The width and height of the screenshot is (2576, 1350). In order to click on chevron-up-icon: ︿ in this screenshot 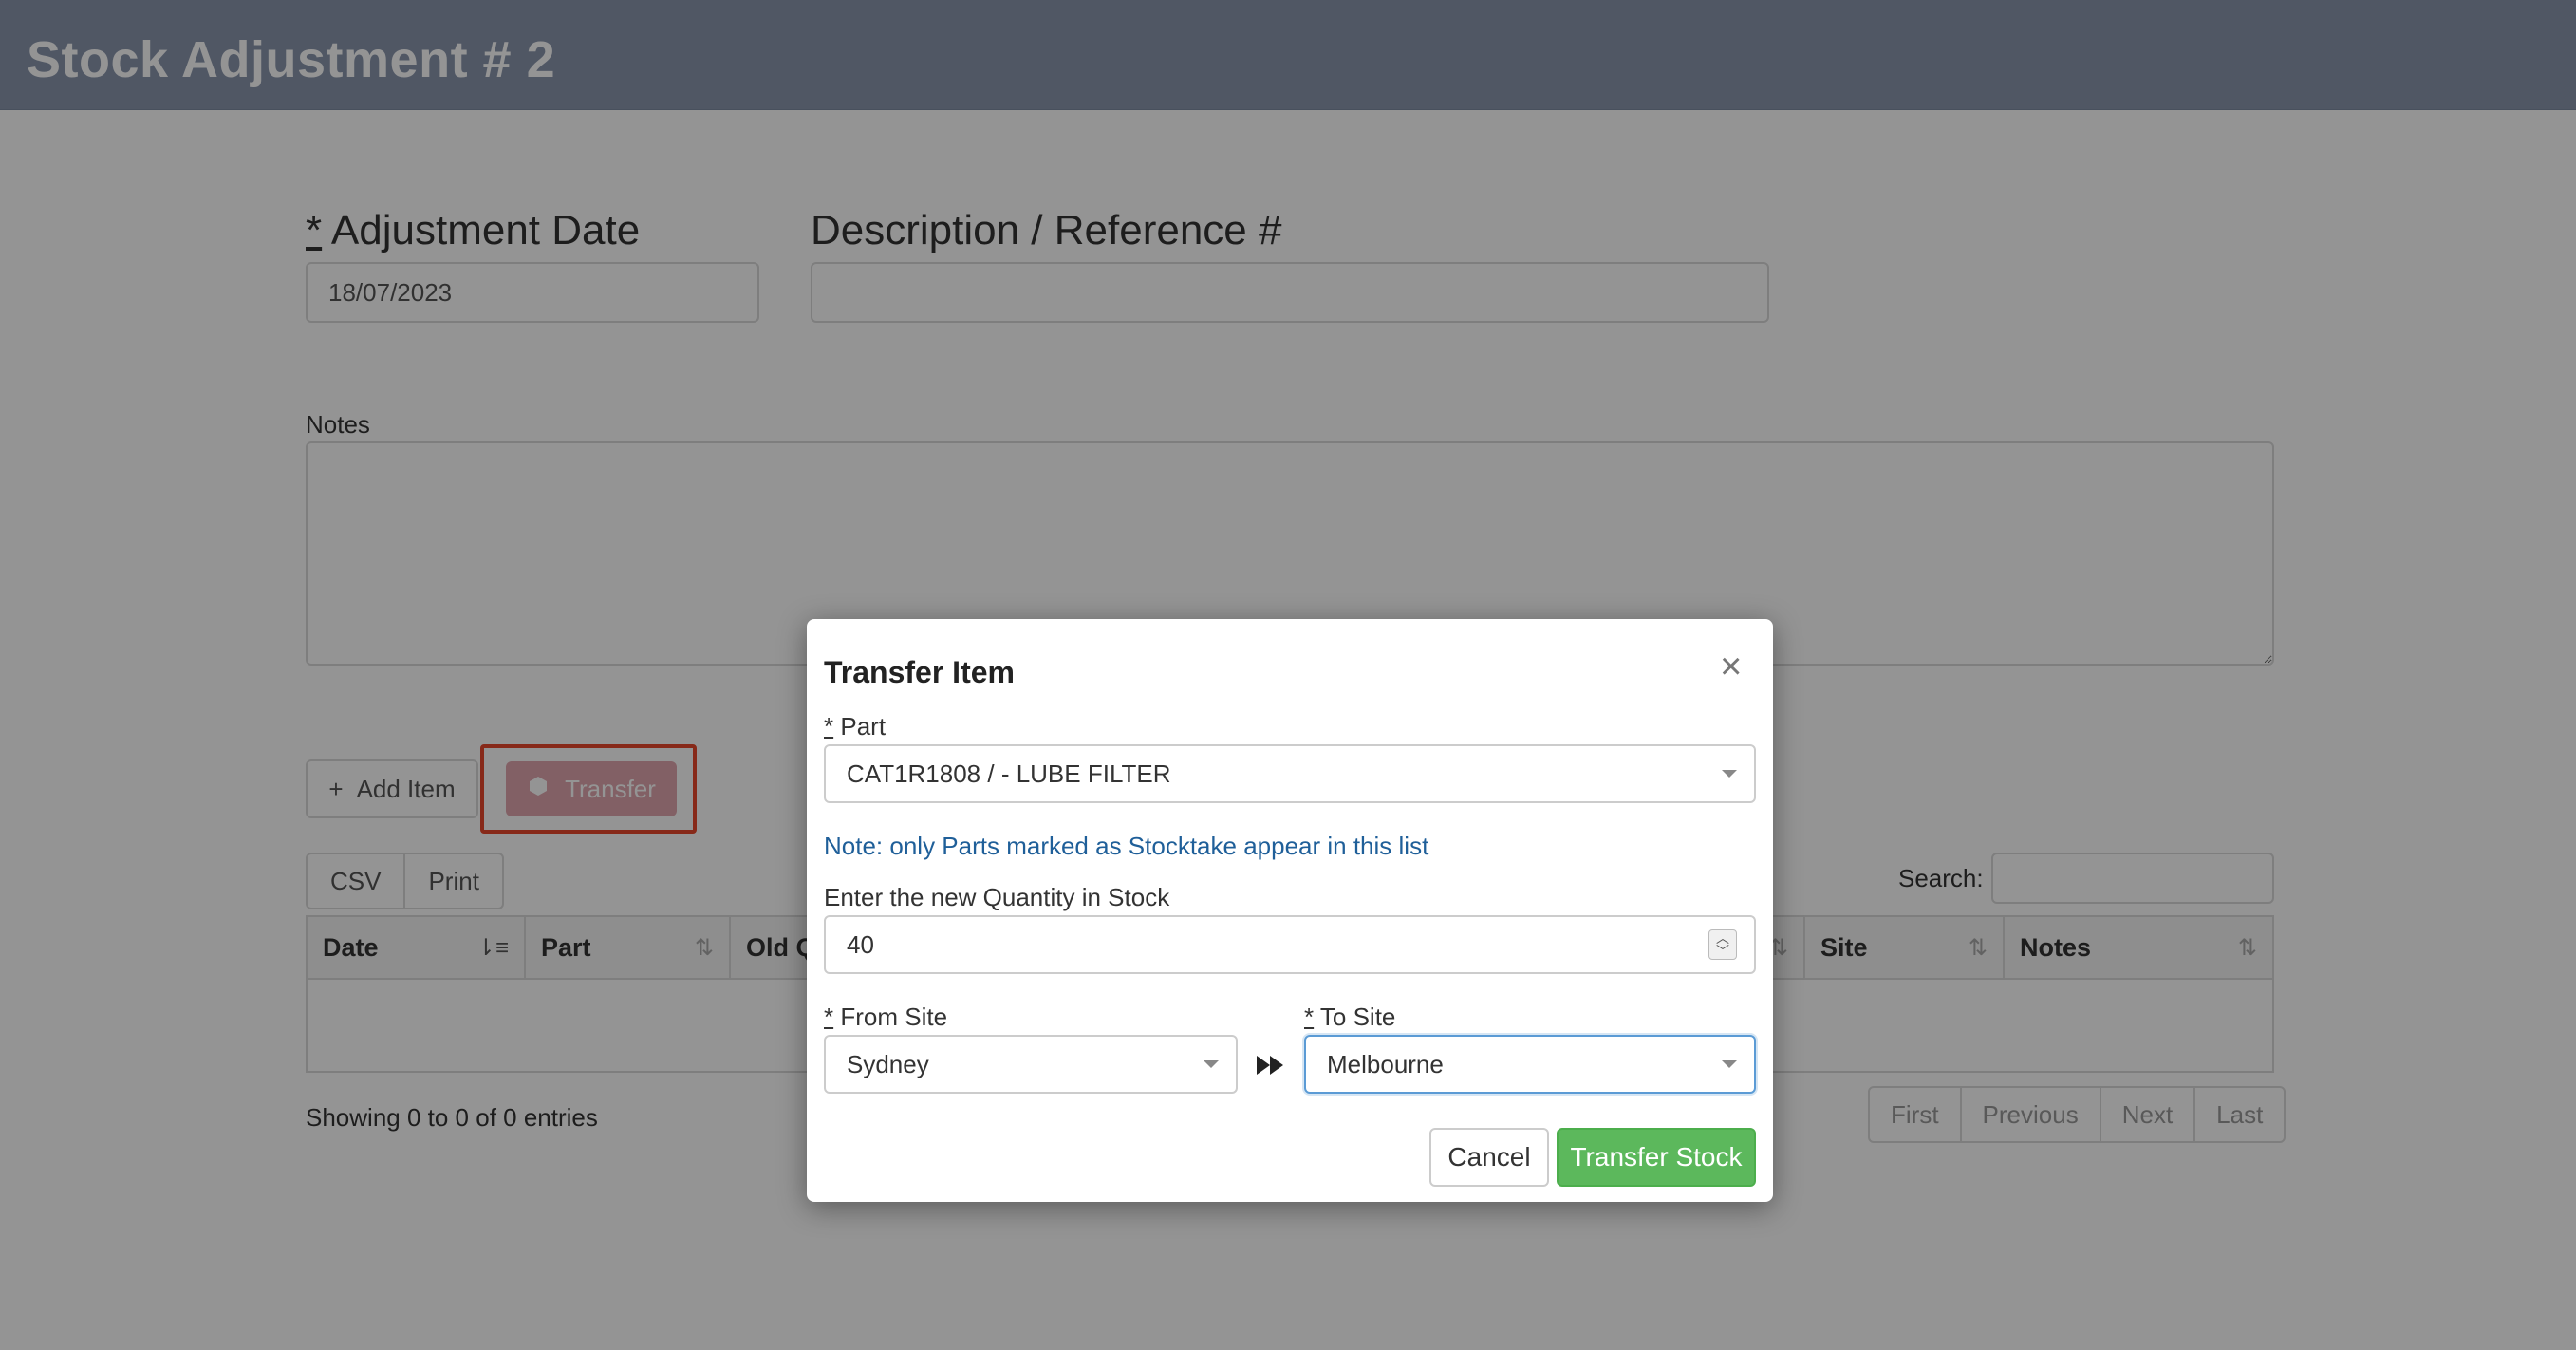, I will do `click(1722, 938)`.